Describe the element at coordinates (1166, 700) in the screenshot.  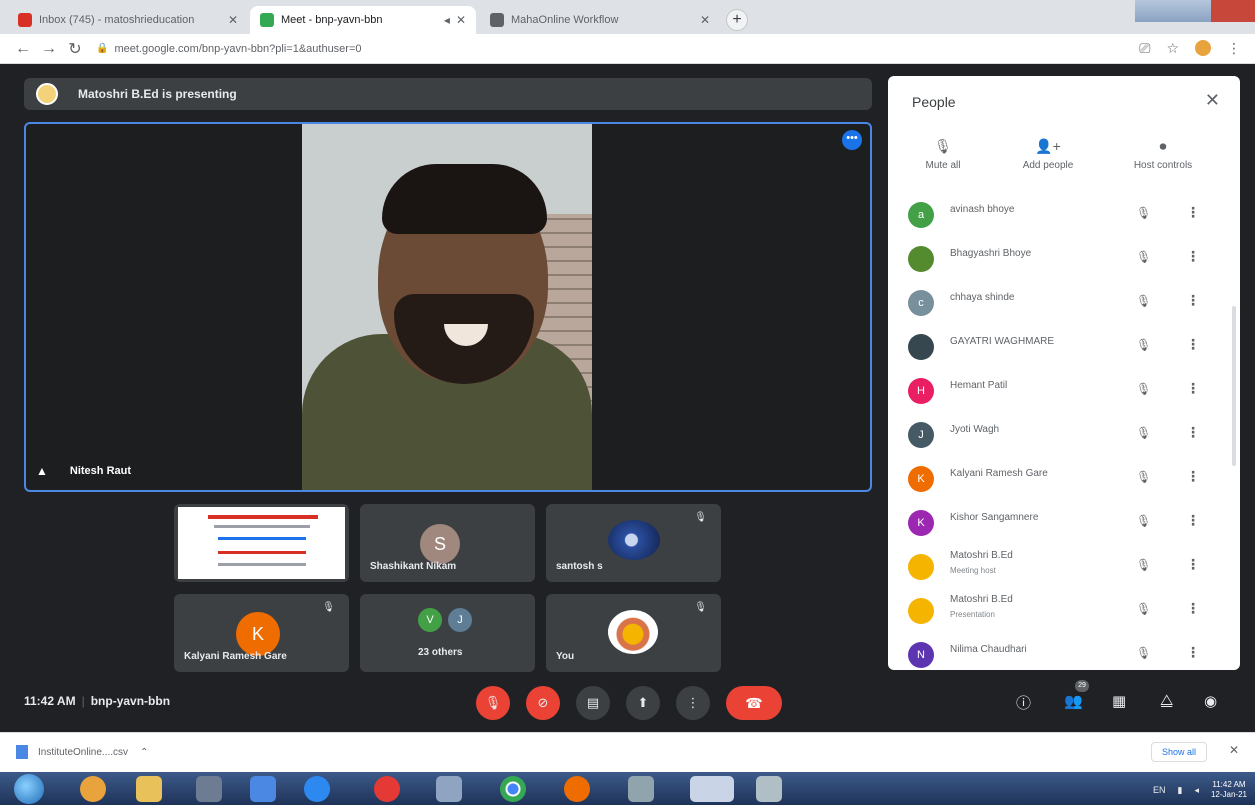
I see `activities-icon: ⧋` at that location.